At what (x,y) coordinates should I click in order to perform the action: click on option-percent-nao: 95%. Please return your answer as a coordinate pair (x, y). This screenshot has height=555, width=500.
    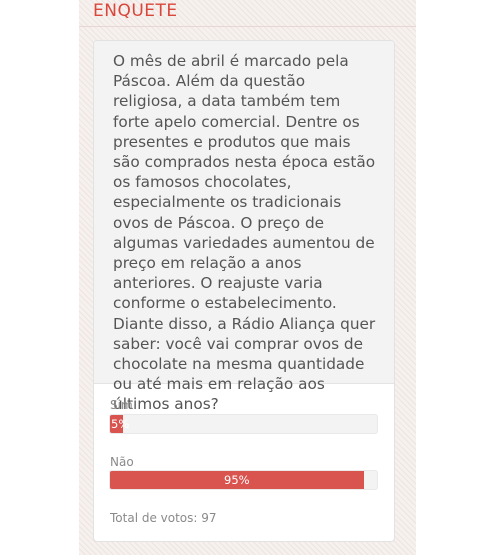
    Looking at the image, I should click on (237, 480).